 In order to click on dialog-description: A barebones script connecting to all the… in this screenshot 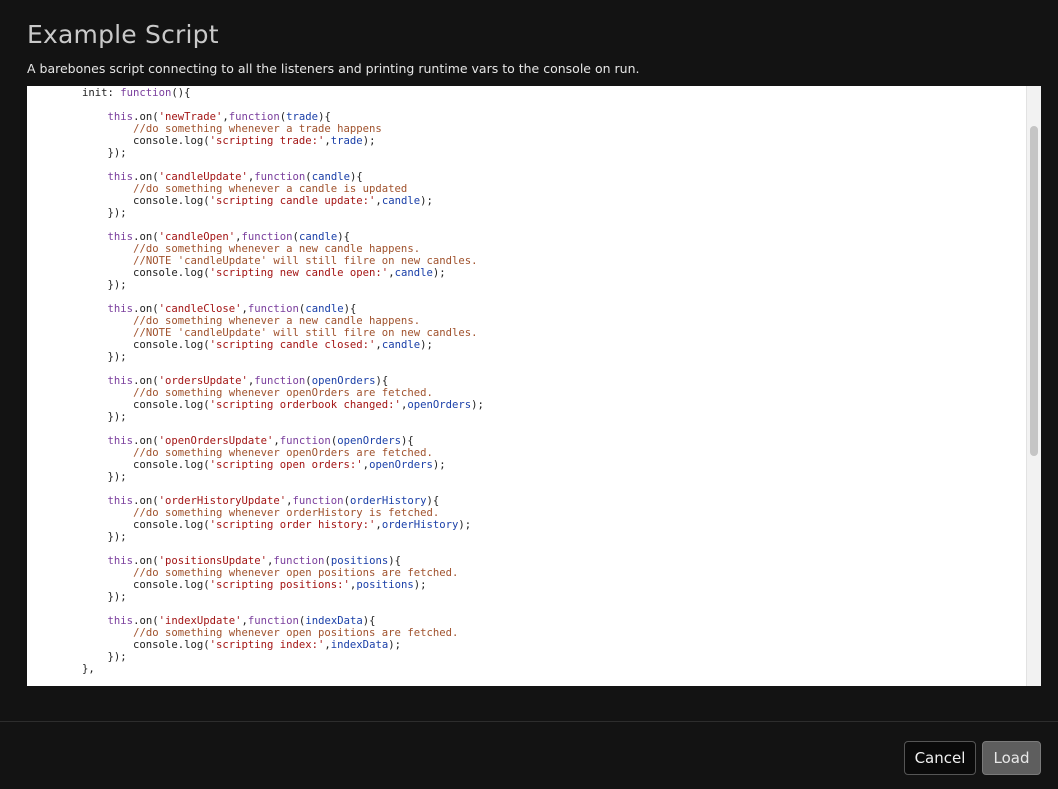, I will do `click(333, 68)`.